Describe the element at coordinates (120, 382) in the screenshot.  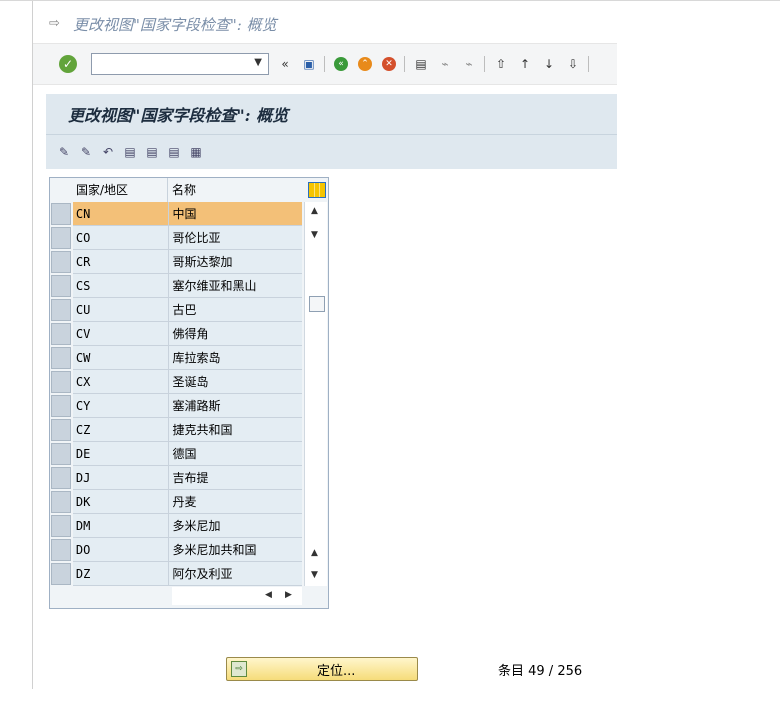
I see `country-code-cell: CX` at that location.